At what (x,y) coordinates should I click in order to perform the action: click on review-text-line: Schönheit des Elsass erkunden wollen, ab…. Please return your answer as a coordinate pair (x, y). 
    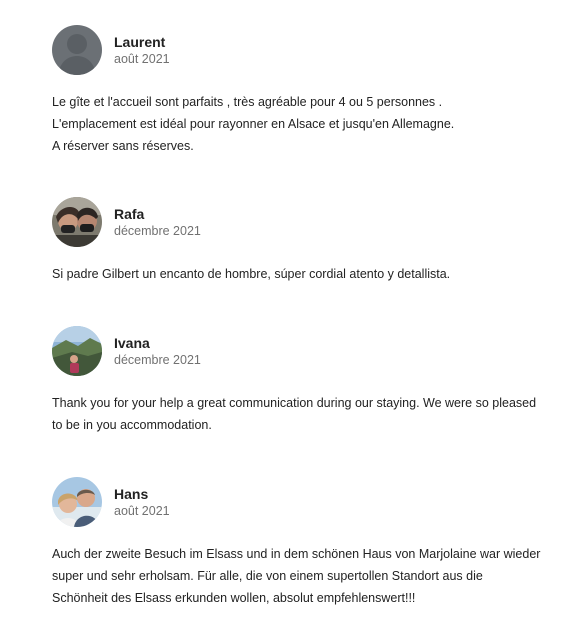
    Looking at the image, I should click on (234, 598).